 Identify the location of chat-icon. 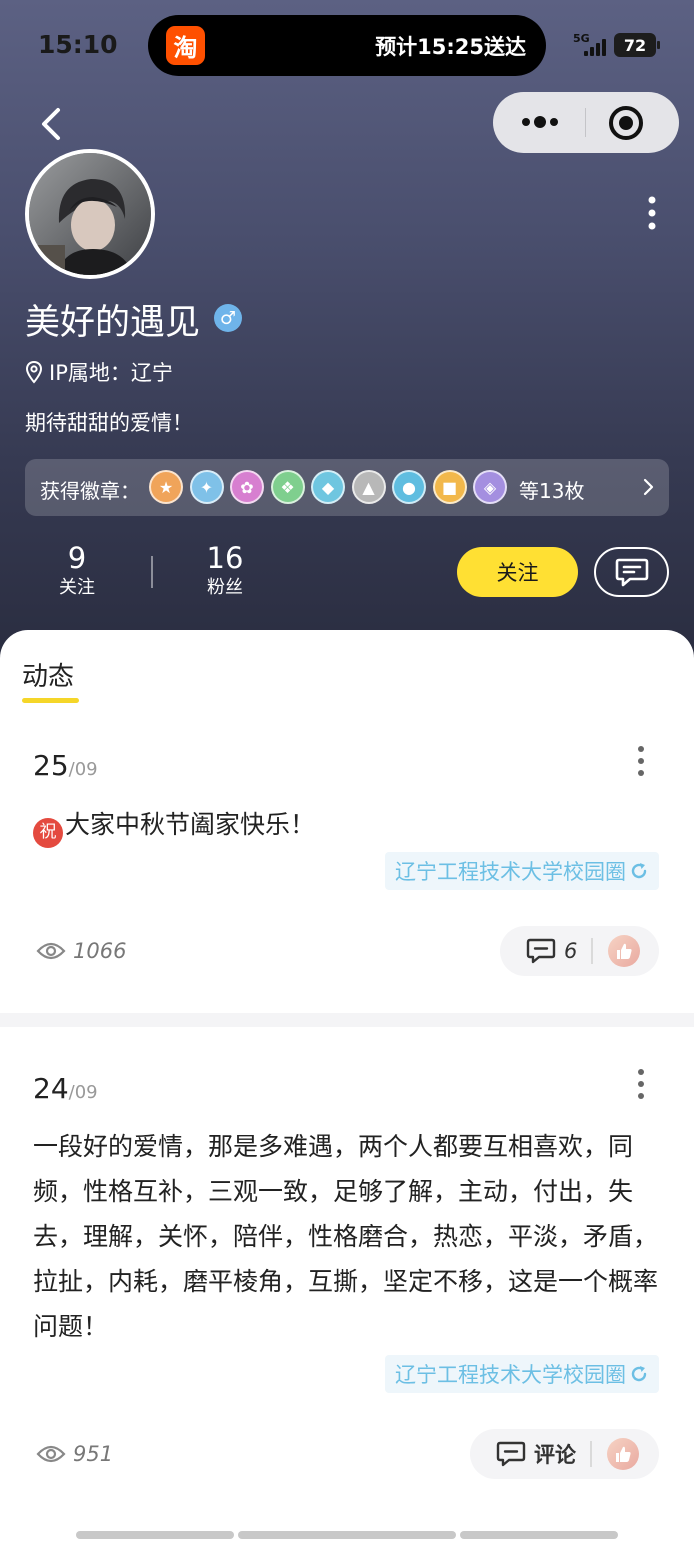
(631, 572).